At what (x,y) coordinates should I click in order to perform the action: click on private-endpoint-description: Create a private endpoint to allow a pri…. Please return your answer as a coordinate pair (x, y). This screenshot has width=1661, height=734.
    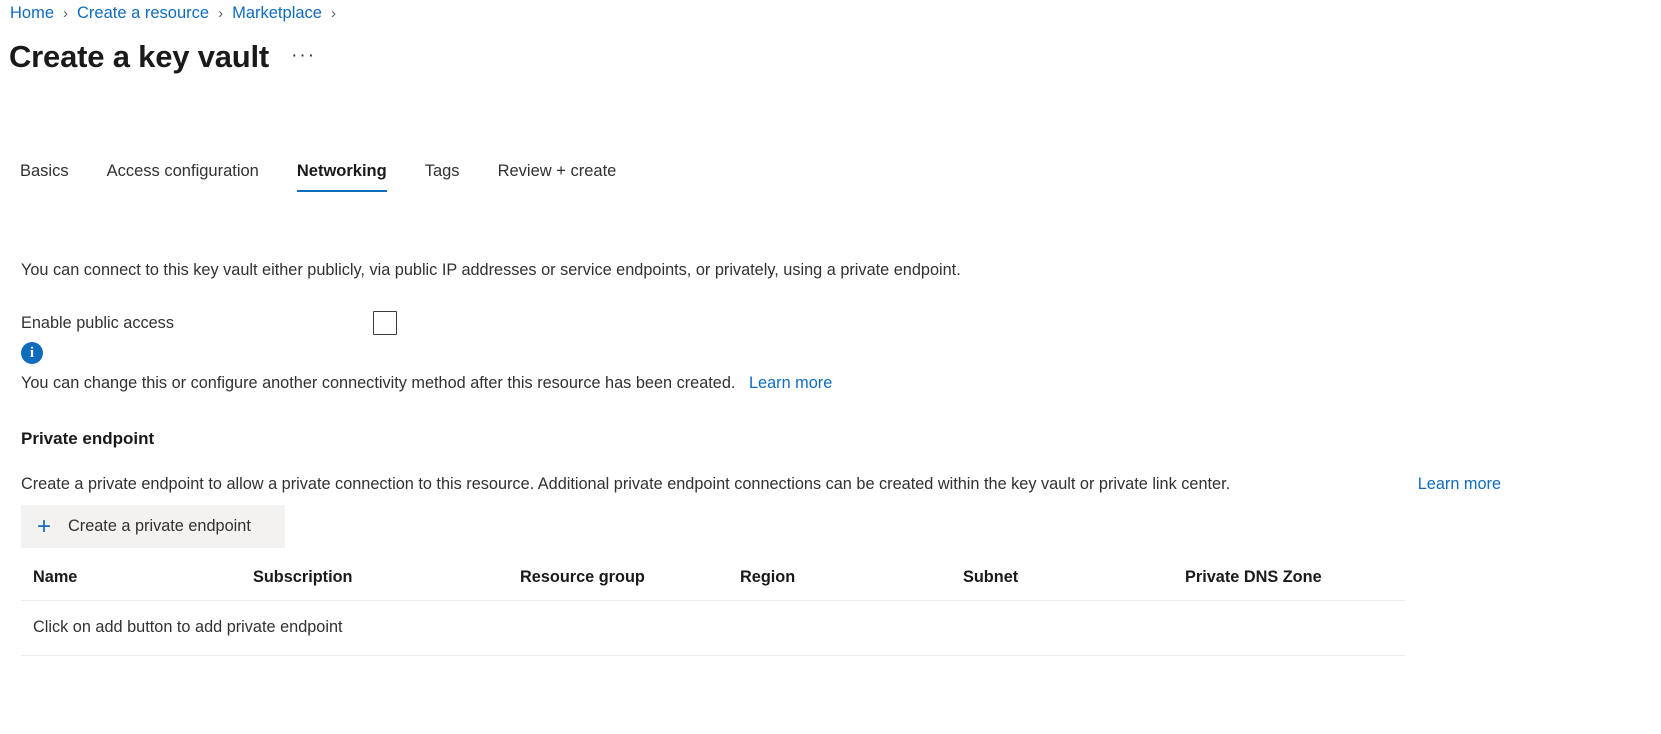
    Looking at the image, I should click on (626, 484).